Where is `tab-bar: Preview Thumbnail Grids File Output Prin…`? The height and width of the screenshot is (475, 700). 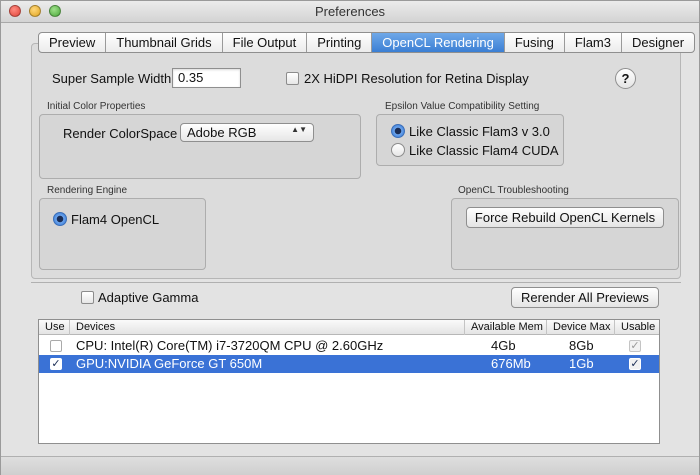 tab-bar: Preview Thumbnail Grids File Output Prin… is located at coordinates (367, 42).